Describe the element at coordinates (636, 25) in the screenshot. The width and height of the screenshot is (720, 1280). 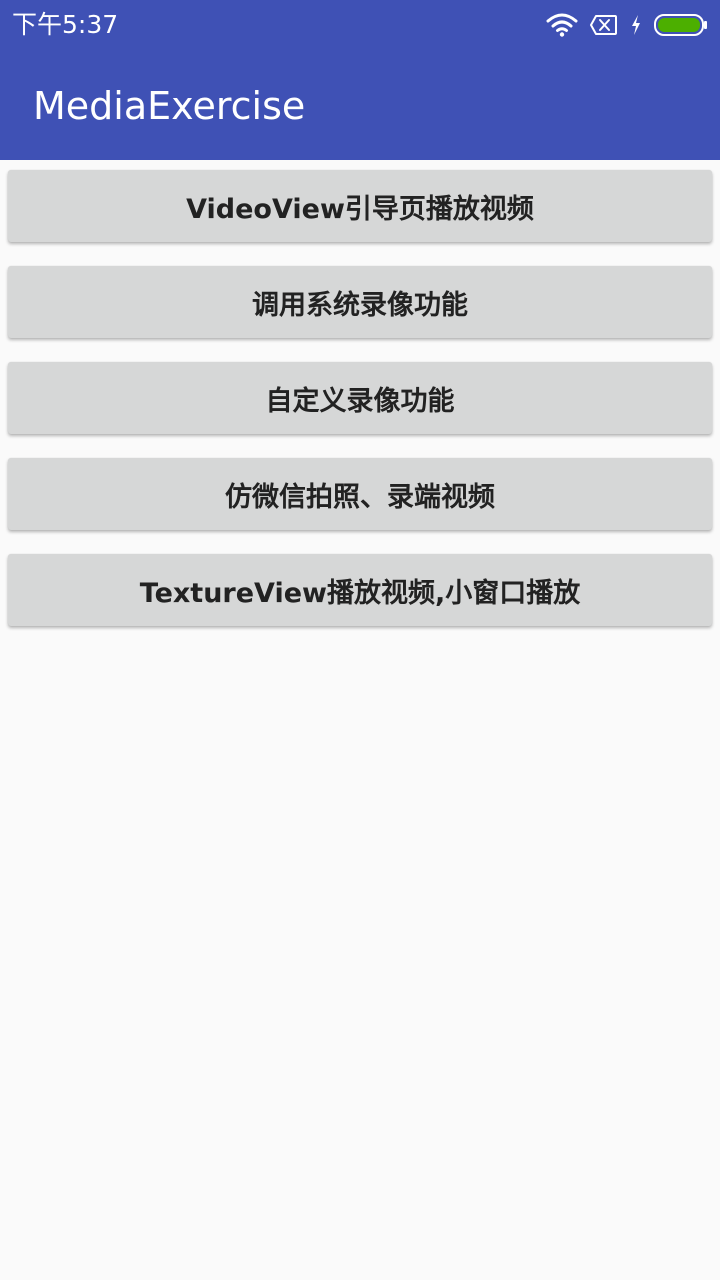
I see `charging-icon` at that location.